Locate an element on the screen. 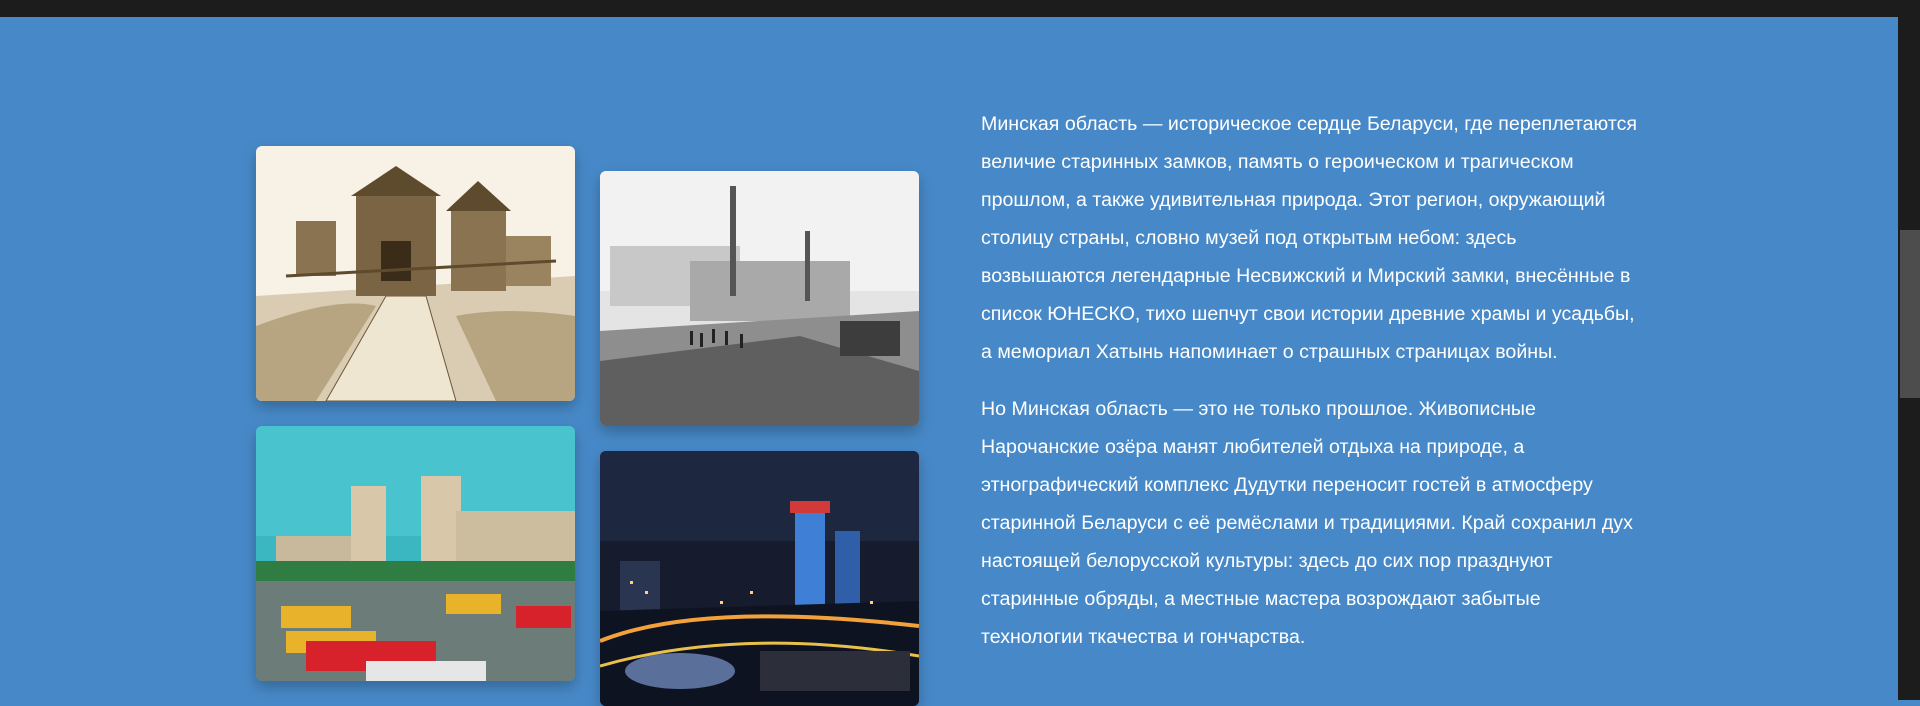 The height and width of the screenshot is (706, 1920). construction-site-image is located at coordinates (759, 298).